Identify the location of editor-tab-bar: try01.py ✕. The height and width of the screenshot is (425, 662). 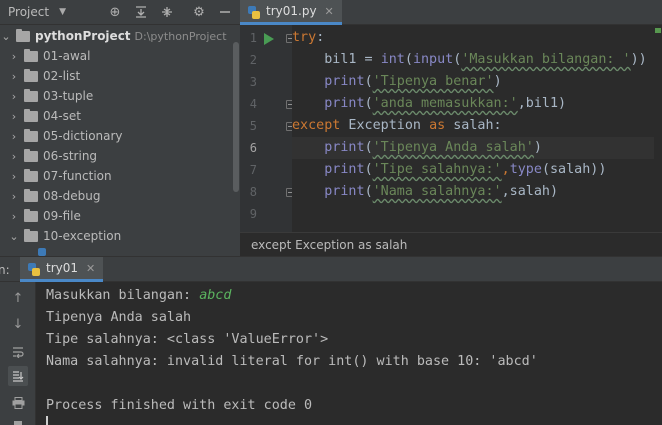
(451, 12).